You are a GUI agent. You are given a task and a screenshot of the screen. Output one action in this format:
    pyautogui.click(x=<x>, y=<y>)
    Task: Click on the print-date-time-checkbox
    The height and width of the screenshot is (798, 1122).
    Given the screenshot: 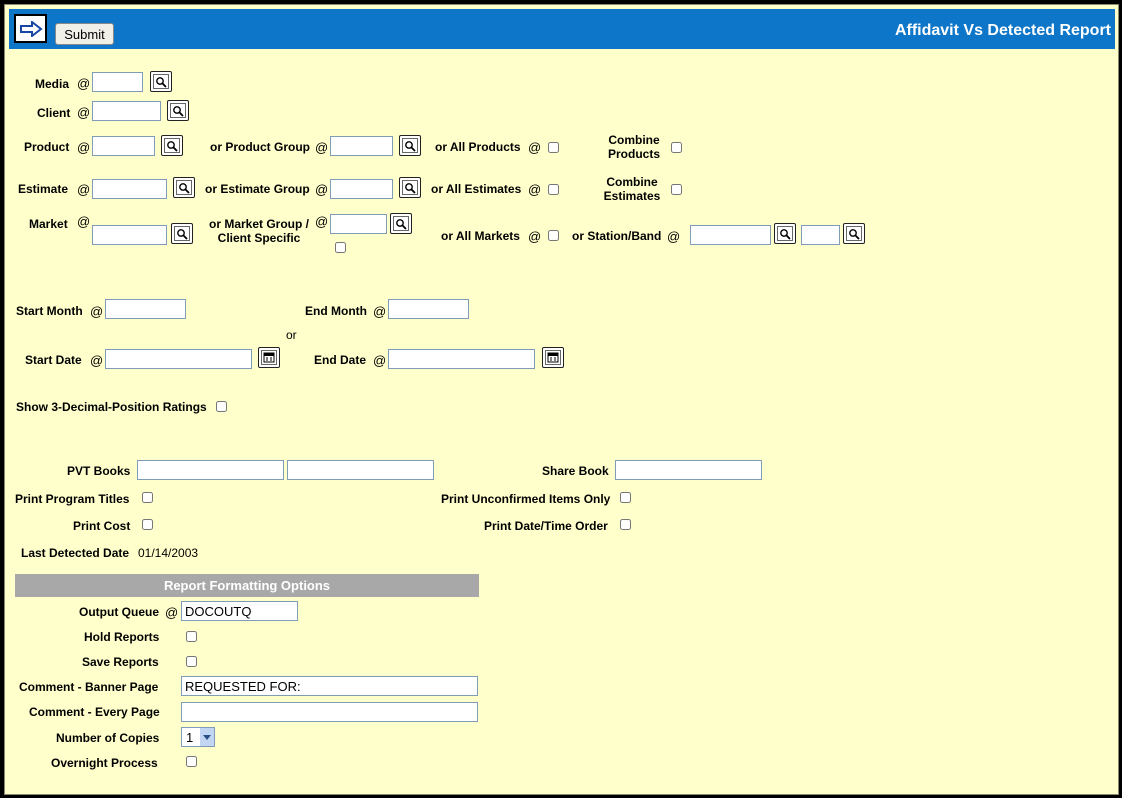 What is the action you would take?
    pyautogui.click(x=625, y=524)
    